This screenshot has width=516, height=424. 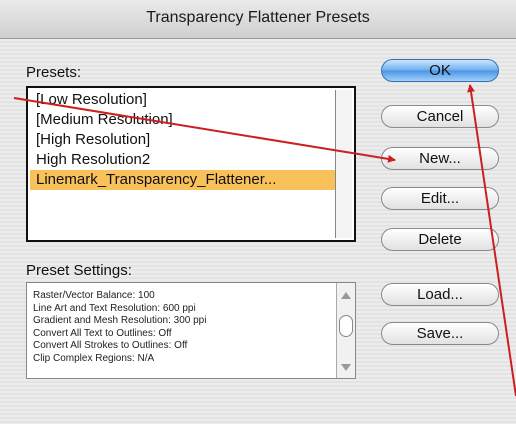 What do you see at coordinates (204, 130) in the screenshot?
I see `annotation-arrow-new` at bounding box center [204, 130].